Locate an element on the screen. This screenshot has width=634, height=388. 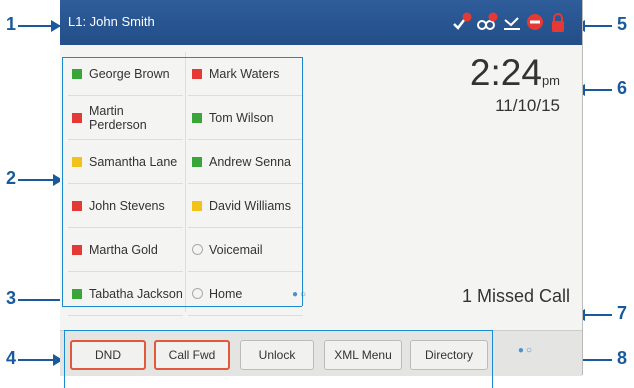
softkey-xml-menu-label: XML Menu is located at coordinates (363, 355).